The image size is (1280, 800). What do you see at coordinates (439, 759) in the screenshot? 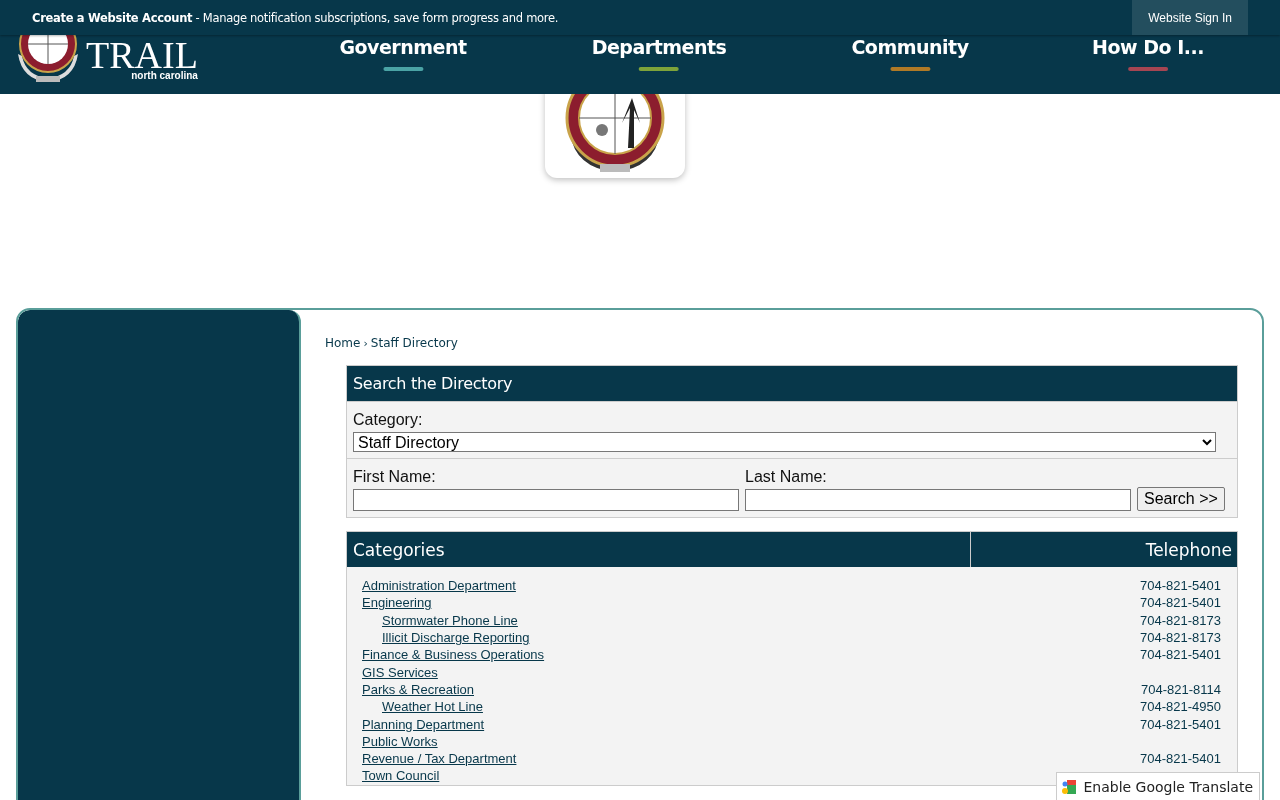
I see `category-link: Revenue / Tax Department` at bounding box center [439, 759].